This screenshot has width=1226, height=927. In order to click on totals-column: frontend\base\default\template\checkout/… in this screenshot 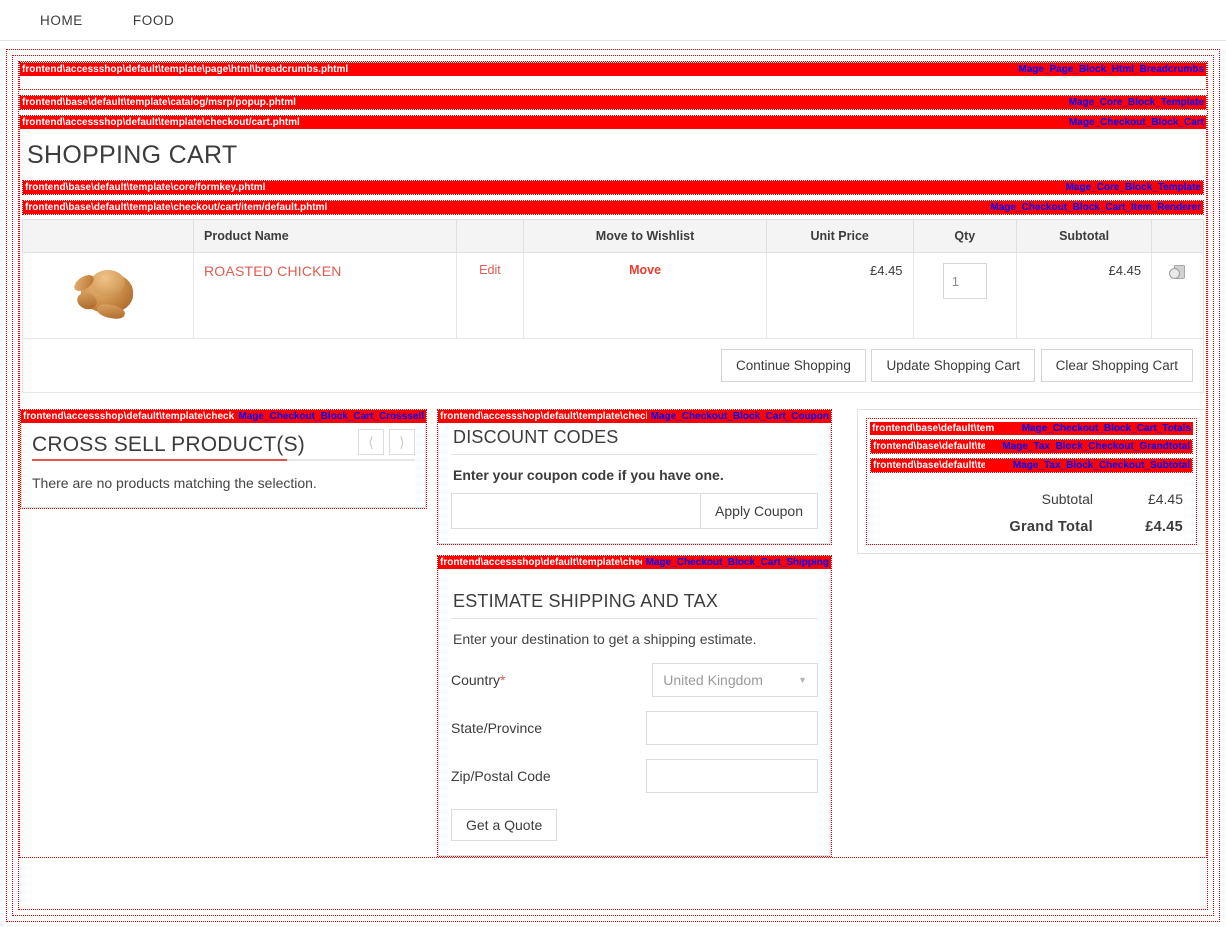, I will do `click(1031, 481)`.